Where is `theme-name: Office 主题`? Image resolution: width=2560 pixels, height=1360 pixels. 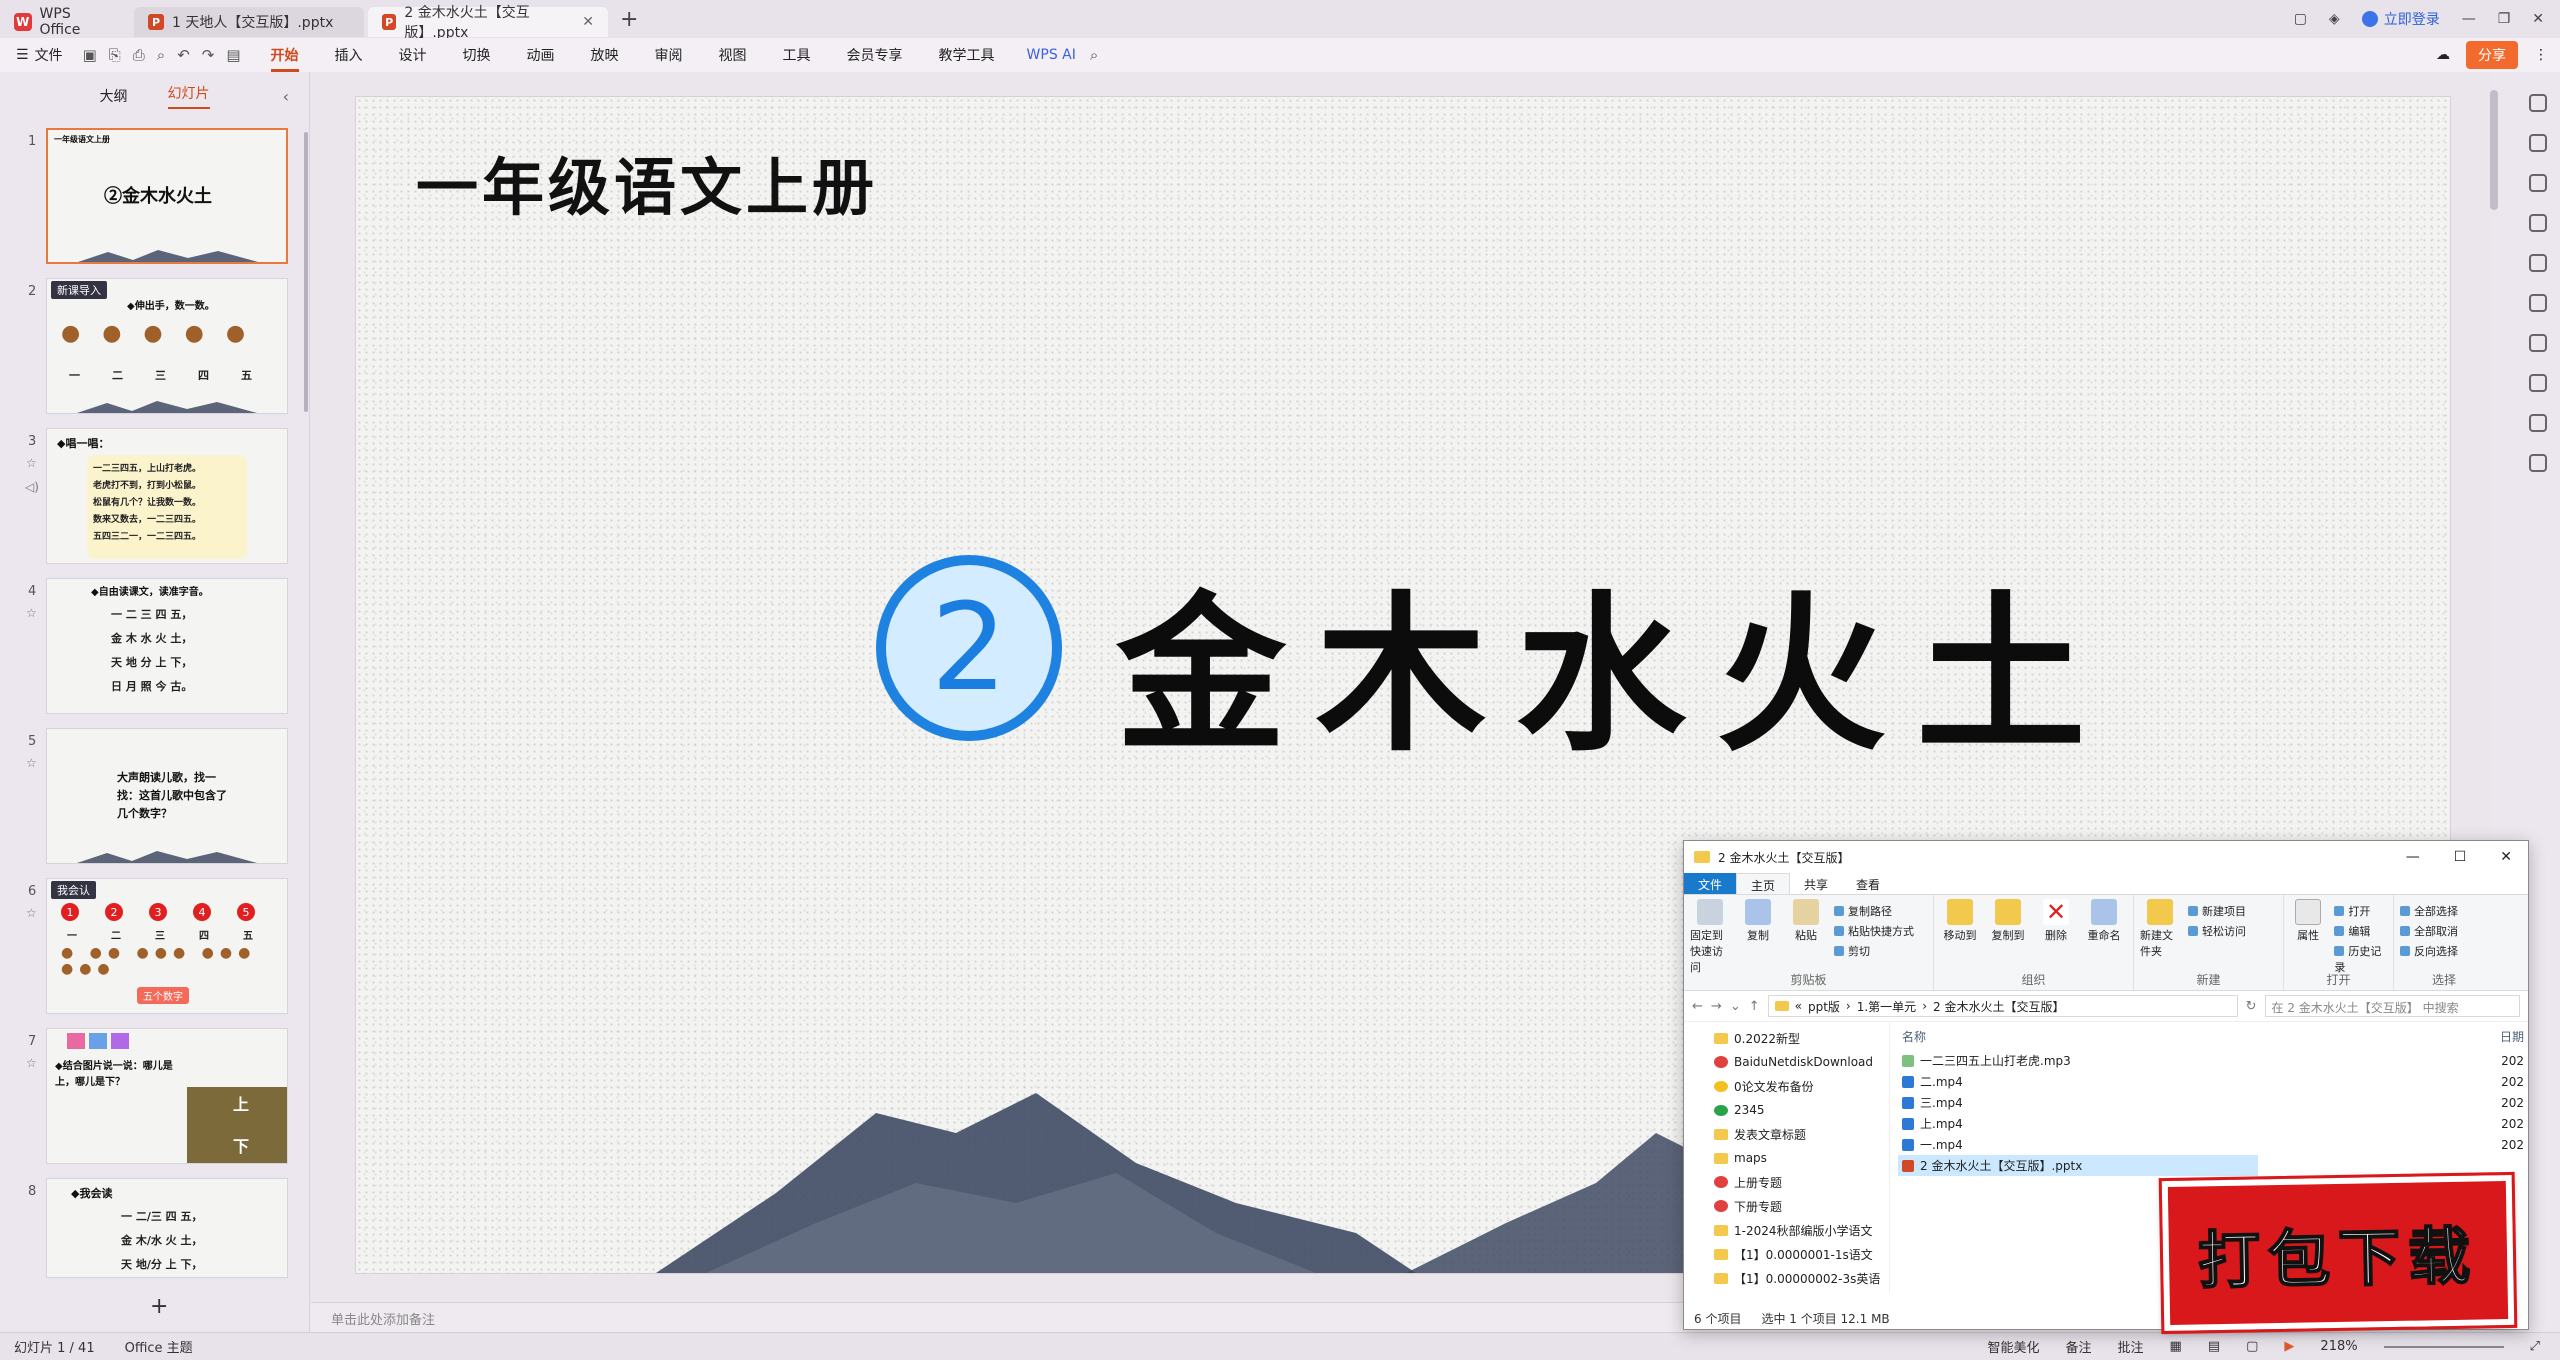
theme-name: Office 主题 is located at coordinates (159, 1346).